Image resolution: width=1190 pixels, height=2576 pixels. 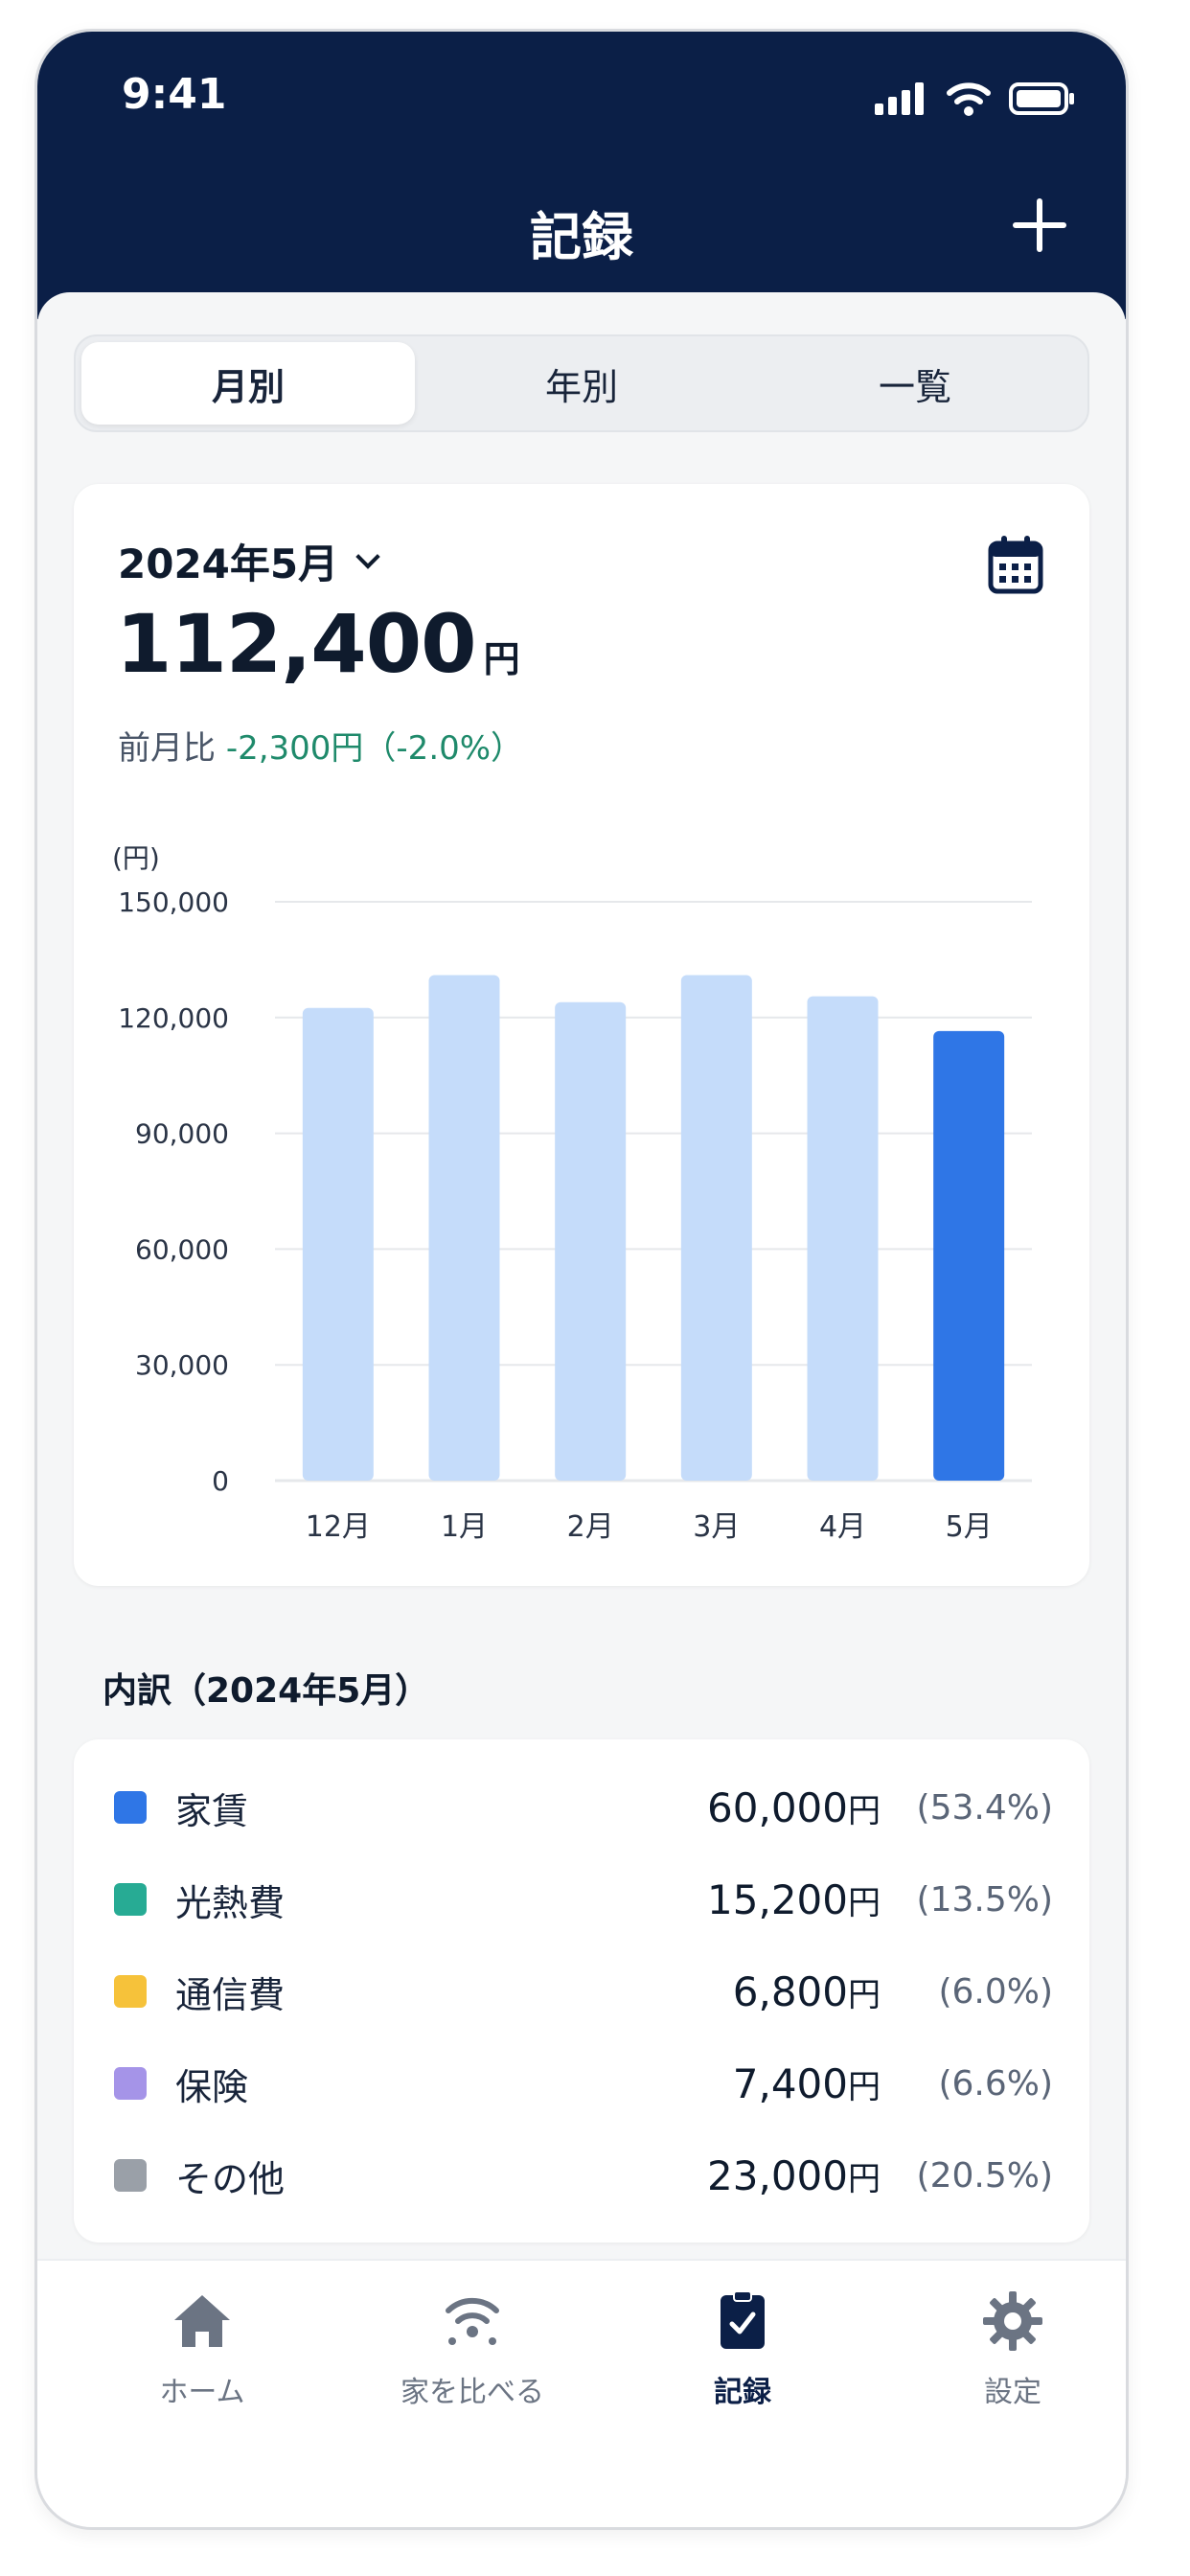 What do you see at coordinates (984, 1899) in the screenshot?
I see `category-percent: (13.5%)` at bounding box center [984, 1899].